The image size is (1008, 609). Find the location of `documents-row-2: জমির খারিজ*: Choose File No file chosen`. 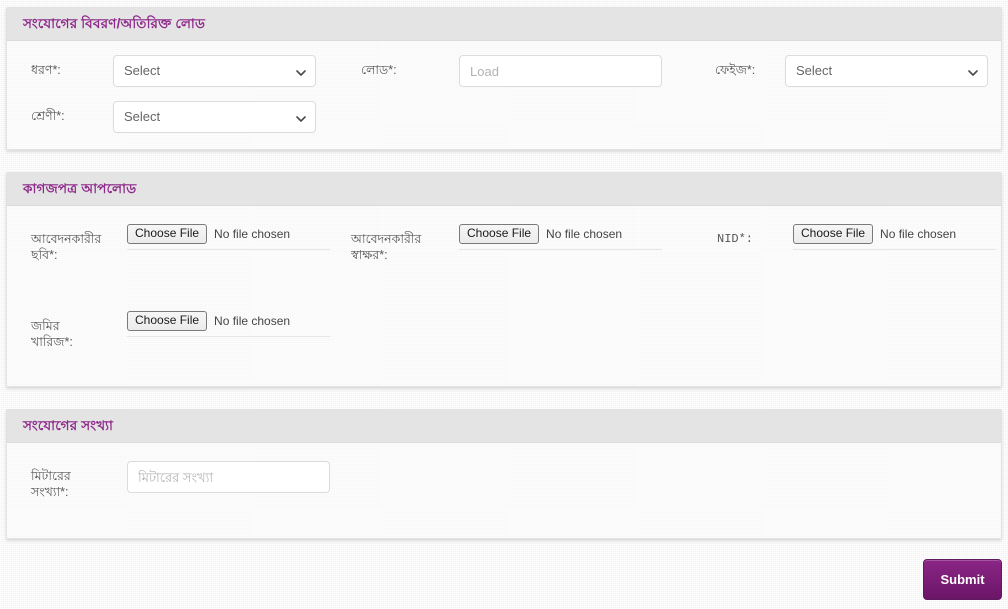

documents-row-2: জমির খারিজ*: Choose File No file chosen is located at coordinates (504, 330).